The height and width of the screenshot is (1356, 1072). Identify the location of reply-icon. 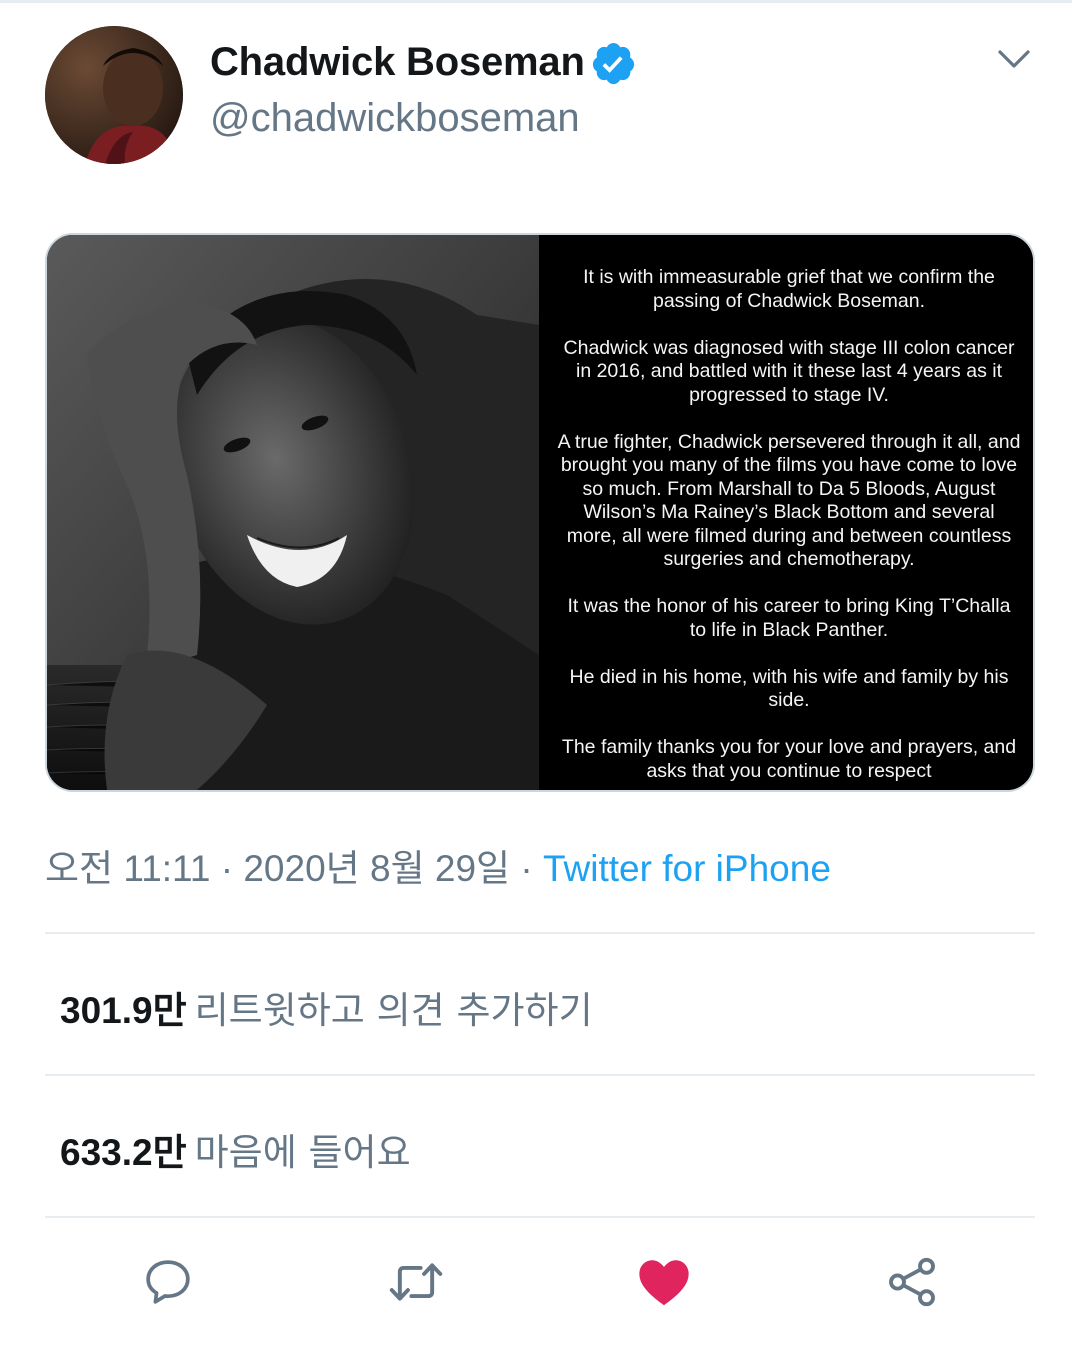
(168, 1282).